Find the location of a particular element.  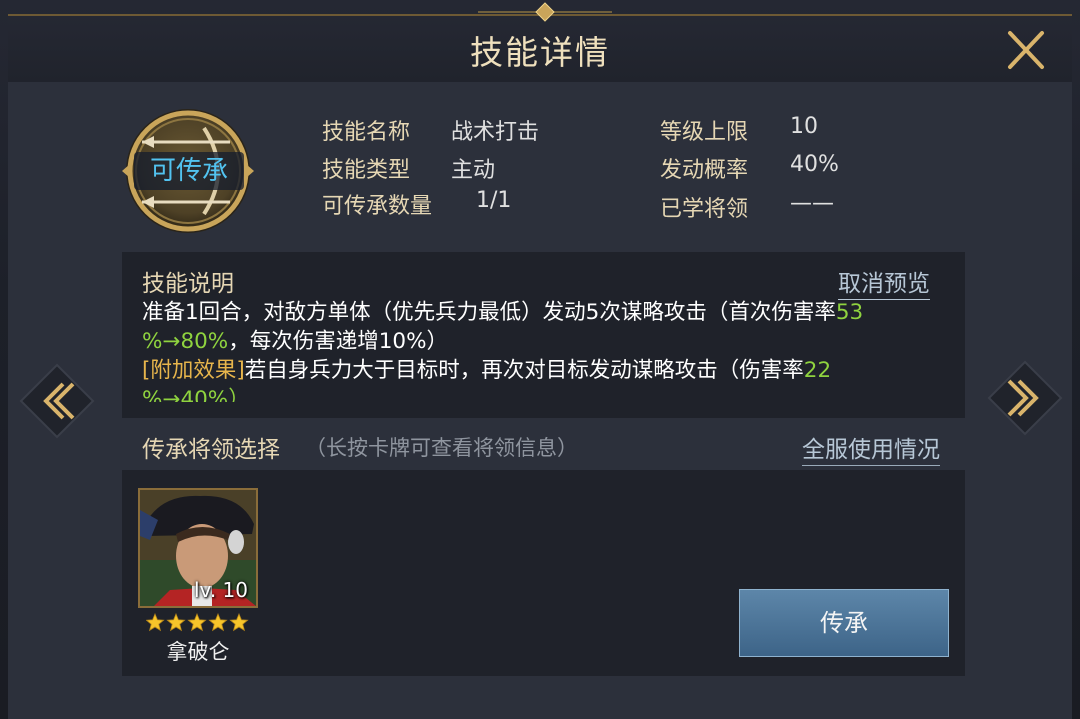

general-card: lv. 10 is located at coordinates (198, 548).